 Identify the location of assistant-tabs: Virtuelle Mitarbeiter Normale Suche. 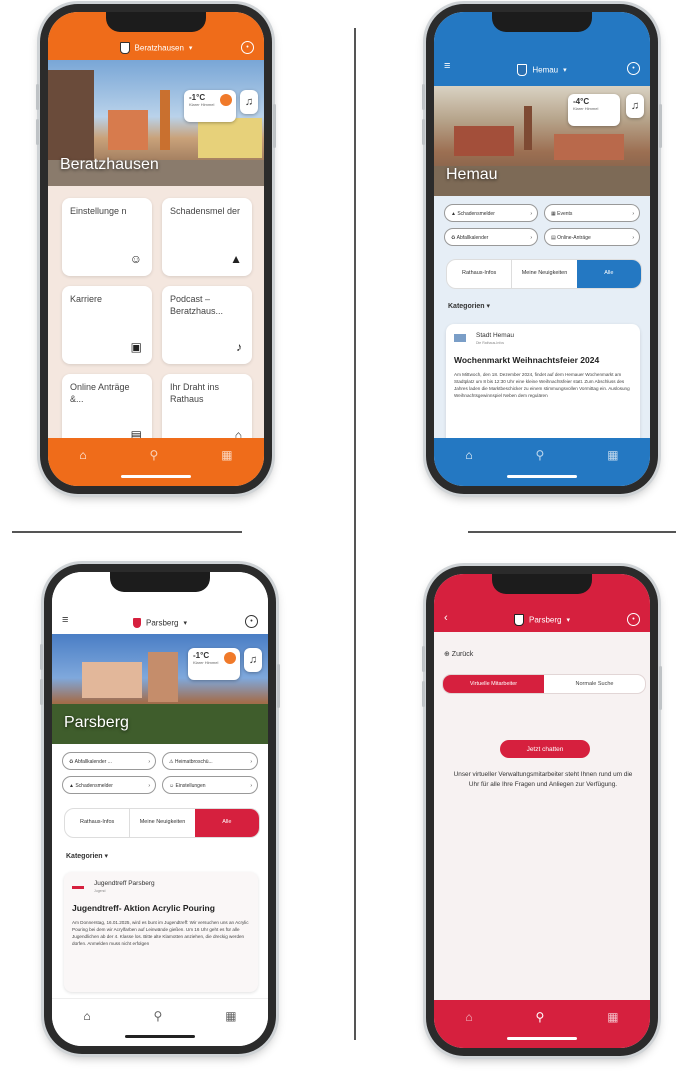
(544, 684).